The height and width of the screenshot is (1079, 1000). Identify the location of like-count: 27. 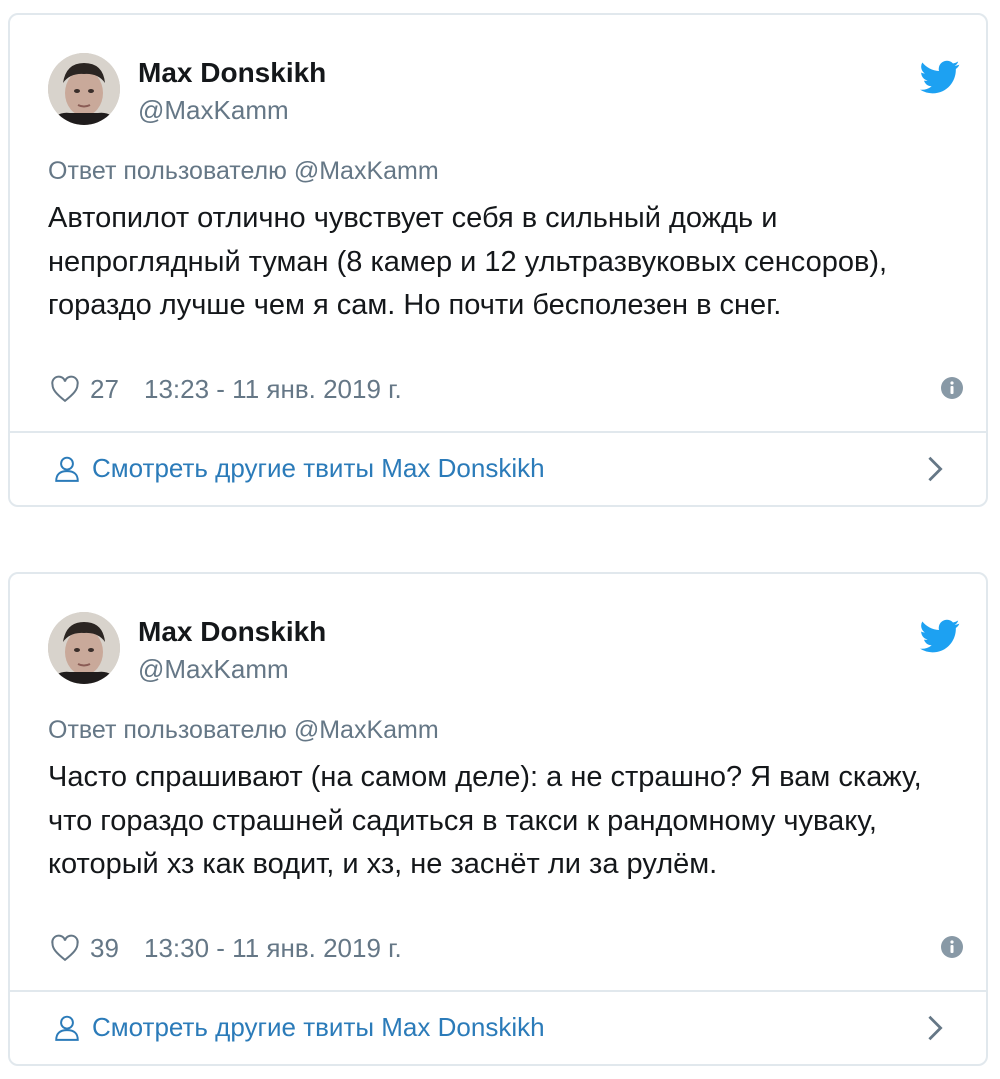
(104, 389).